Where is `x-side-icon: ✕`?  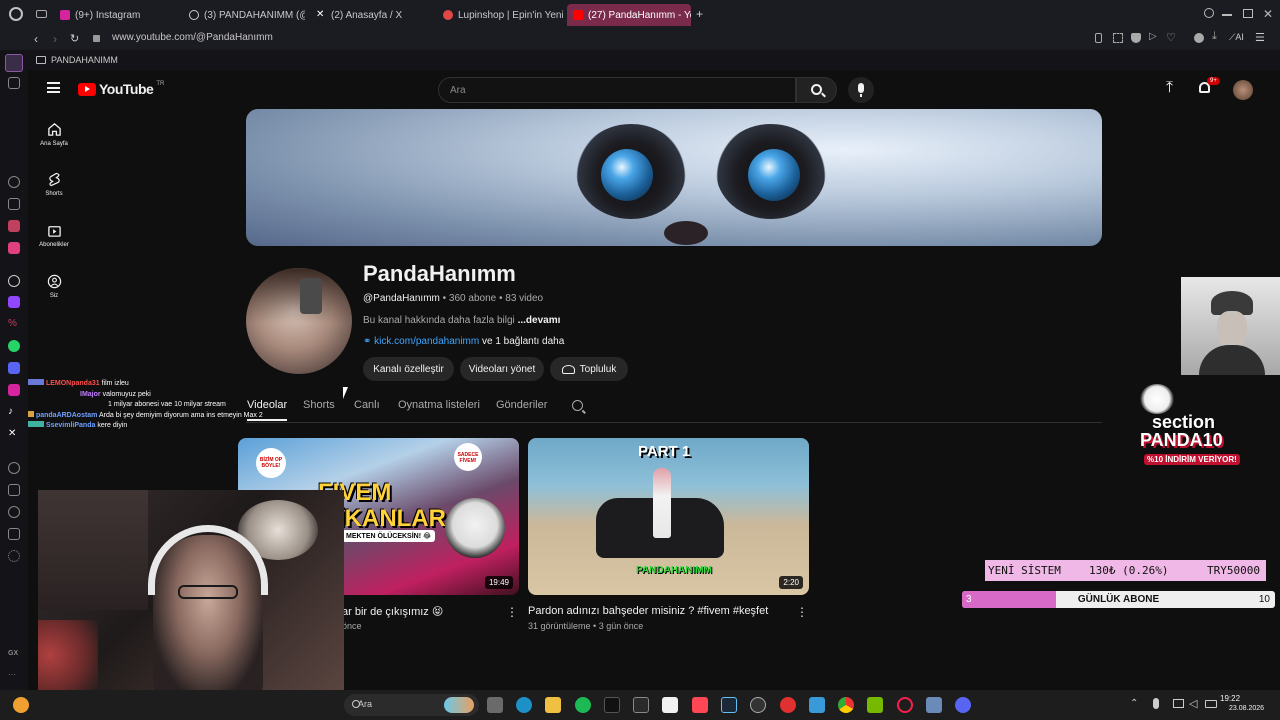
x-side-icon: ✕ is located at coordinates (14, 434).